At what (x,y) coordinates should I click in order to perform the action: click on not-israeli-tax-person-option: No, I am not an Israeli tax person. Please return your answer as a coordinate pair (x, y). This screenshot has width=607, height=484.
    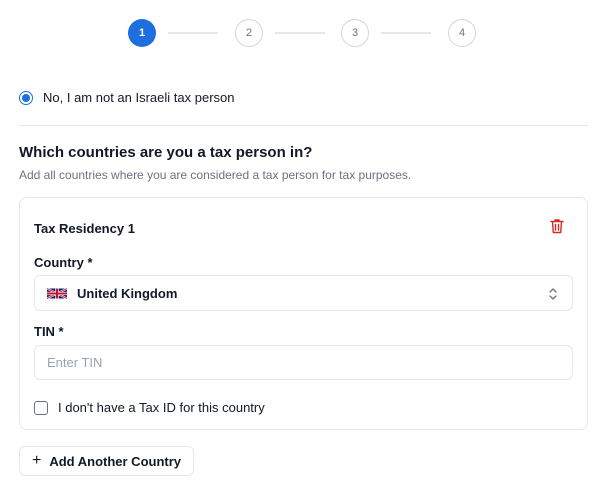
    Looking at the image, I should click on (126, 97).